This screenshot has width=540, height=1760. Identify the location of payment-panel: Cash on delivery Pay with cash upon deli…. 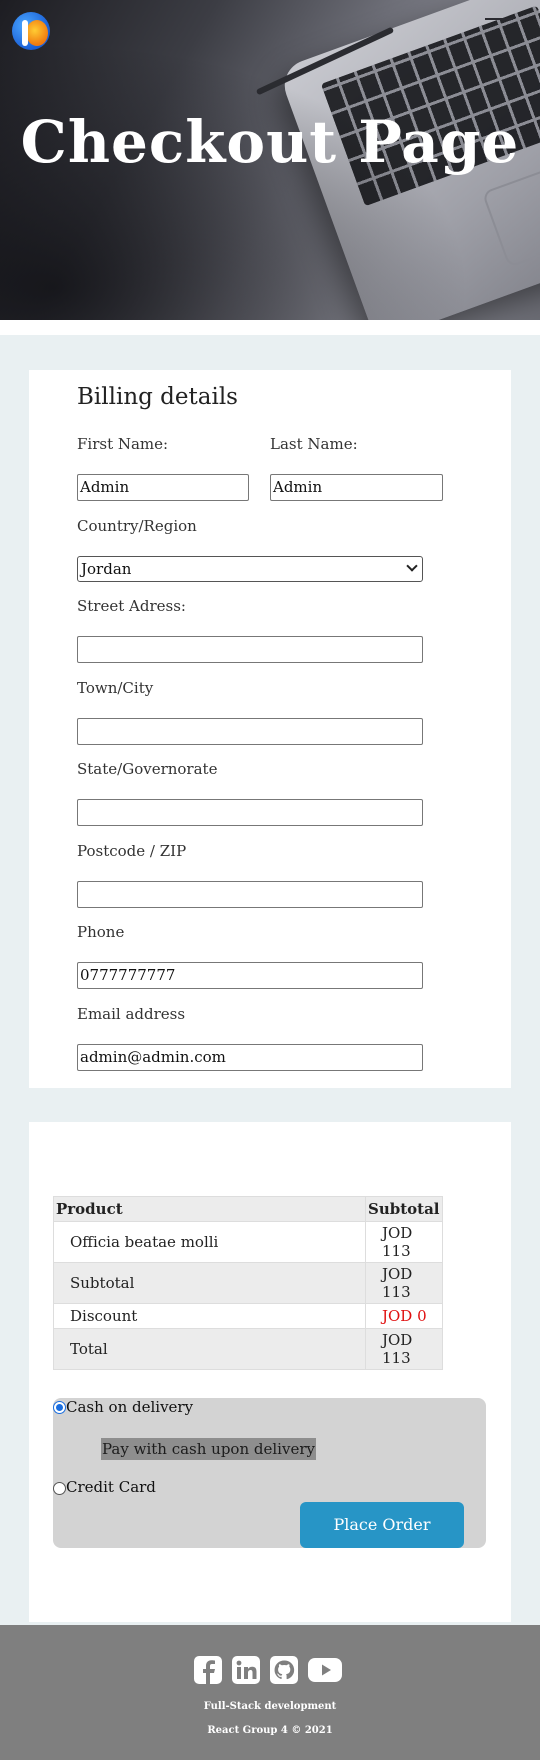
(269, 1473).